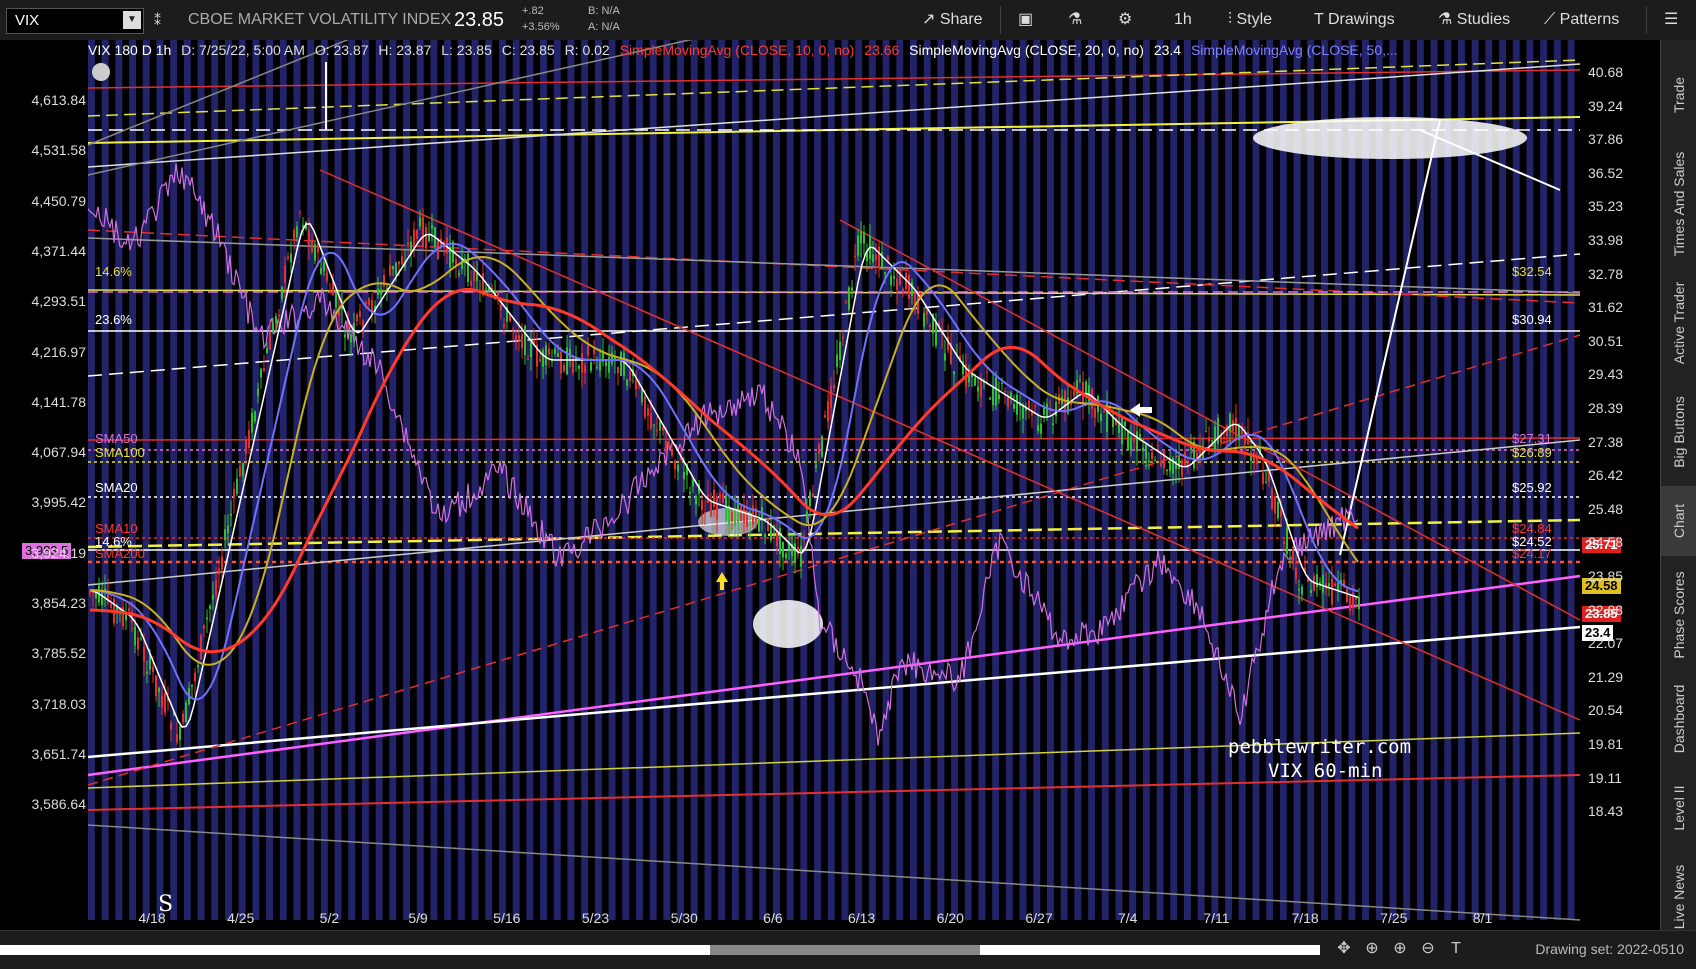 Image resolution: width=1696 pixels, height=969 pixels. Describe the element at coordinates (1606, 240) in the screenshot. I see `right-axis-label: 33.98` at that location.